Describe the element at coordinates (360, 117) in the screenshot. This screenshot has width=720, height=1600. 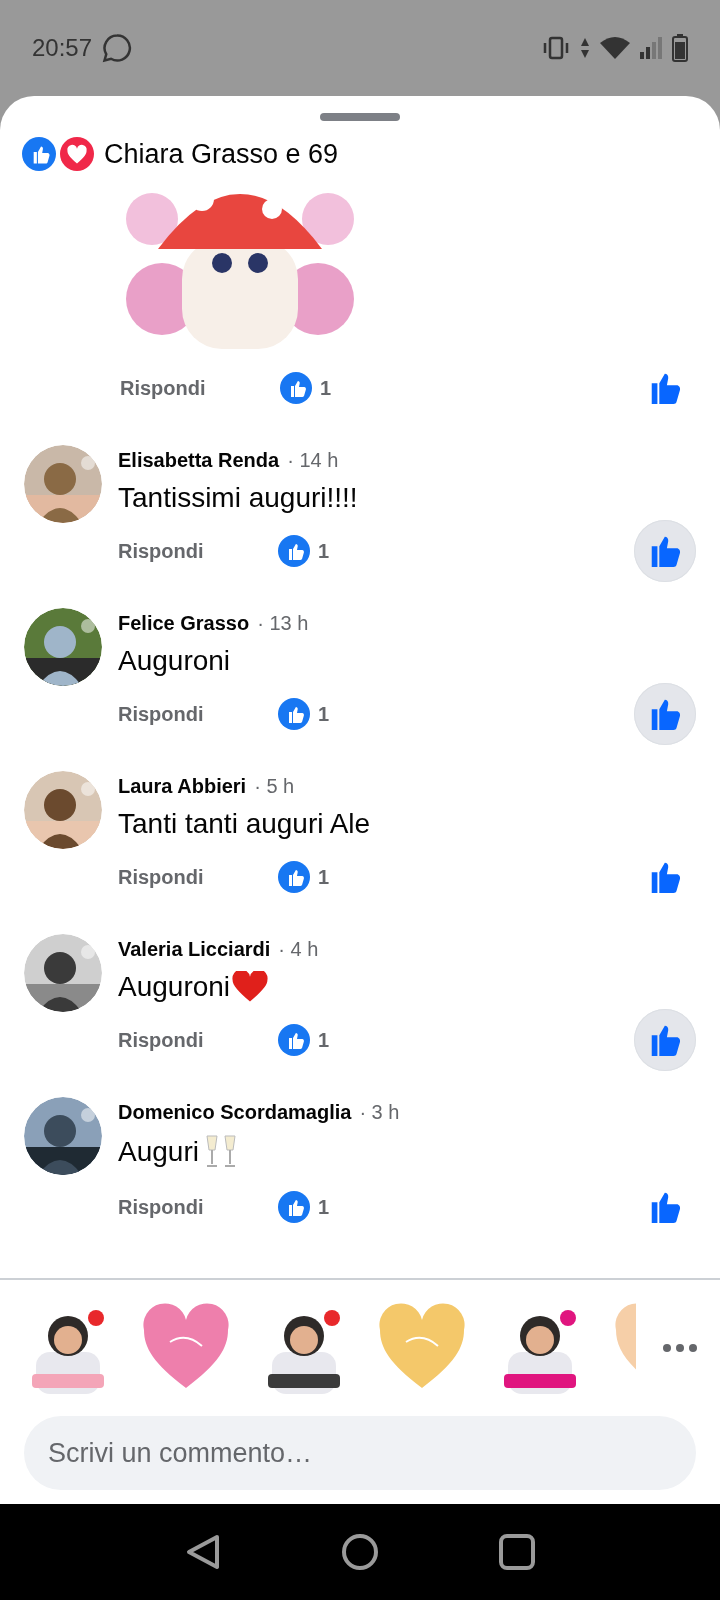
I see `drag-handle` at that location.